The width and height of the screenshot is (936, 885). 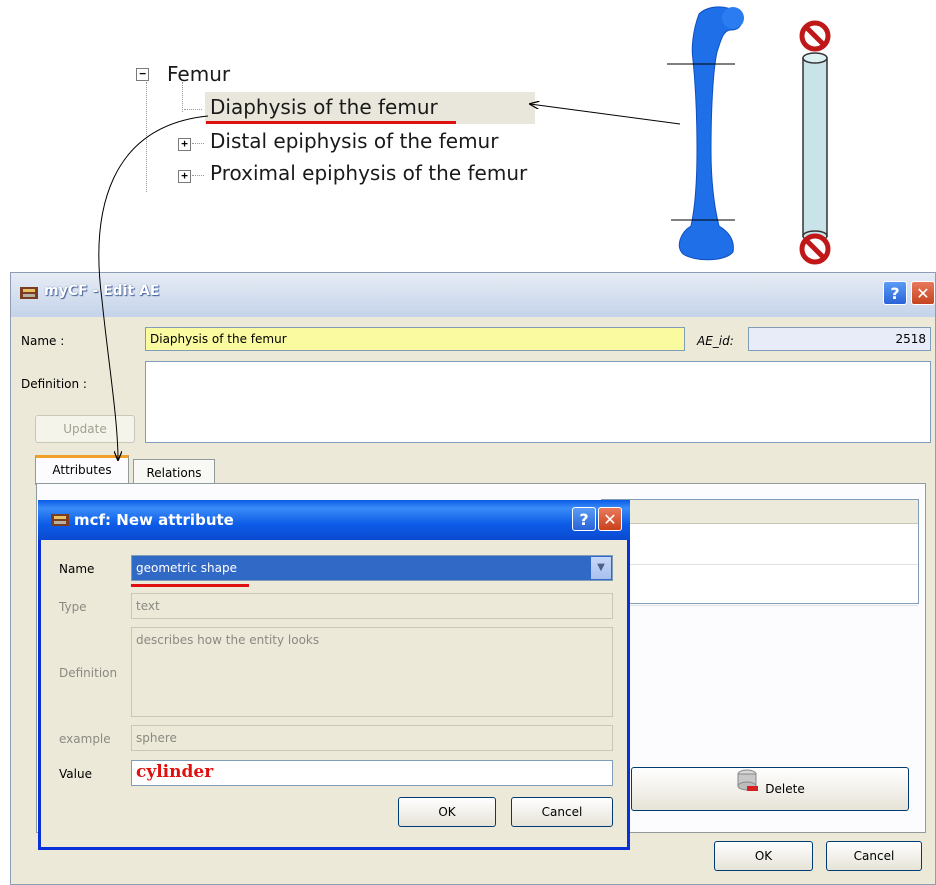 I want to click on ae-id-label: AE_id:, so click(x=715, y=341).